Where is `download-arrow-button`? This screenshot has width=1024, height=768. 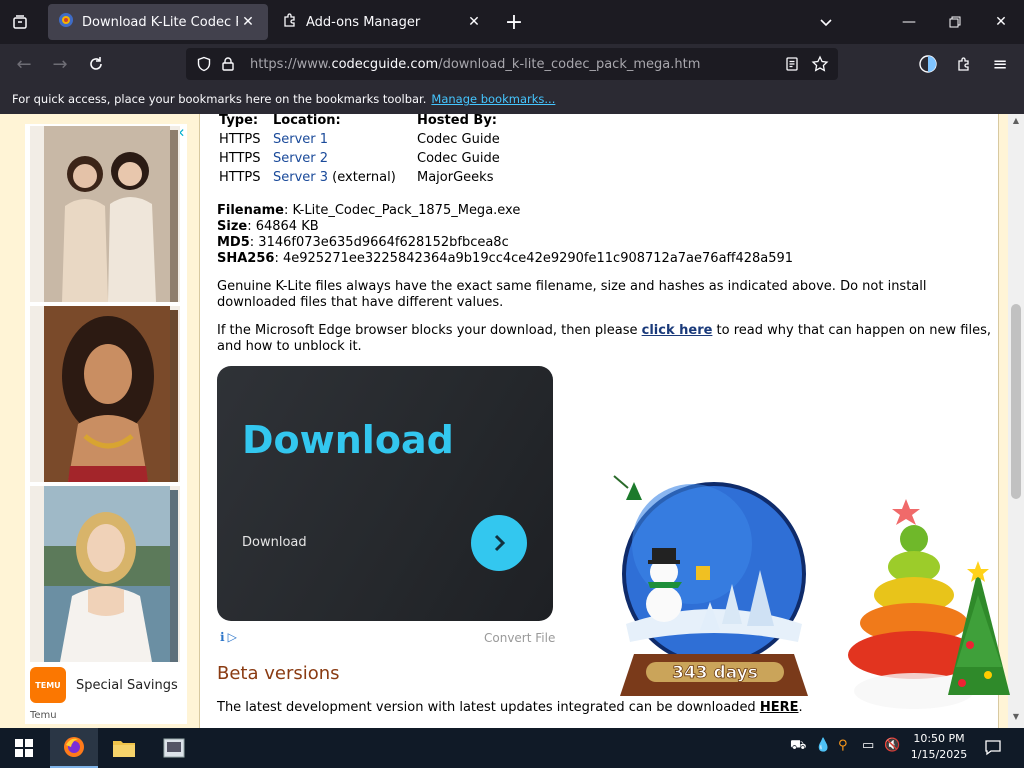
download-arrow-button is located at coordinates (499, 543).